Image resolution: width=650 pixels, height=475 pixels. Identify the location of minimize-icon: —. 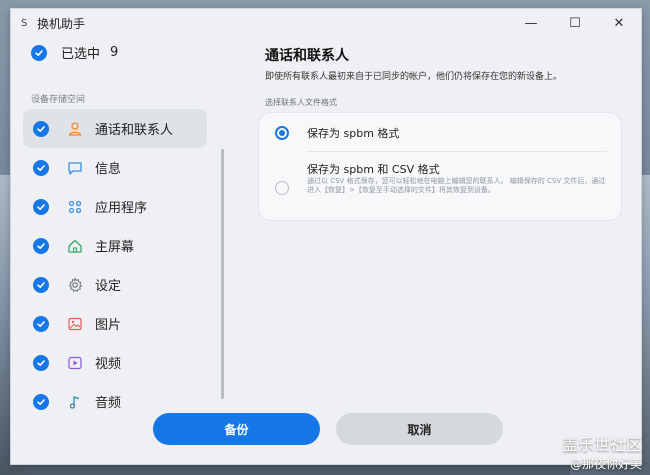
(531, 23).